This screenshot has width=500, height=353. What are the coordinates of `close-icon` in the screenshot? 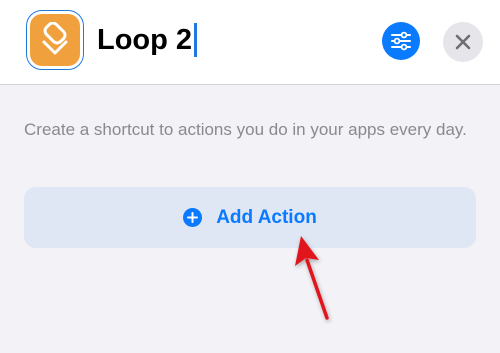 It's located at (463, 42).